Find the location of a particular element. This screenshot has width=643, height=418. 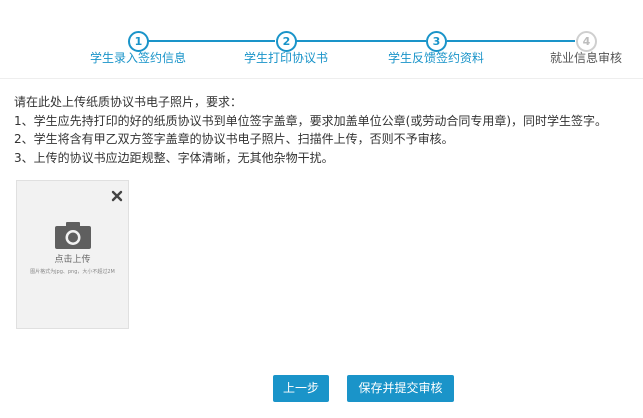

instructions-line-2: 2、学生将含有甲乙双方签字盖章的协议书电子照片、扫描件上传，否则不予审核。 is located at coordinates (234, 139).